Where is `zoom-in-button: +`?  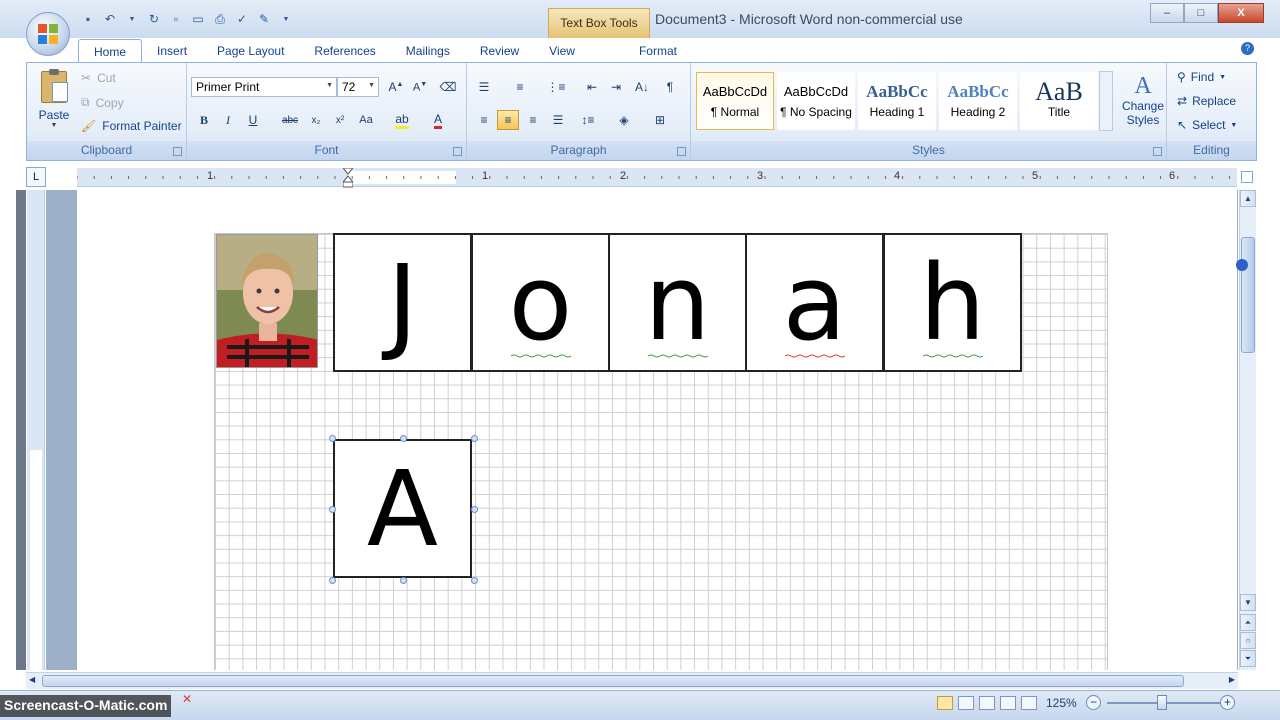 zoom-in-button: + is located at coordinates (1227, 702).